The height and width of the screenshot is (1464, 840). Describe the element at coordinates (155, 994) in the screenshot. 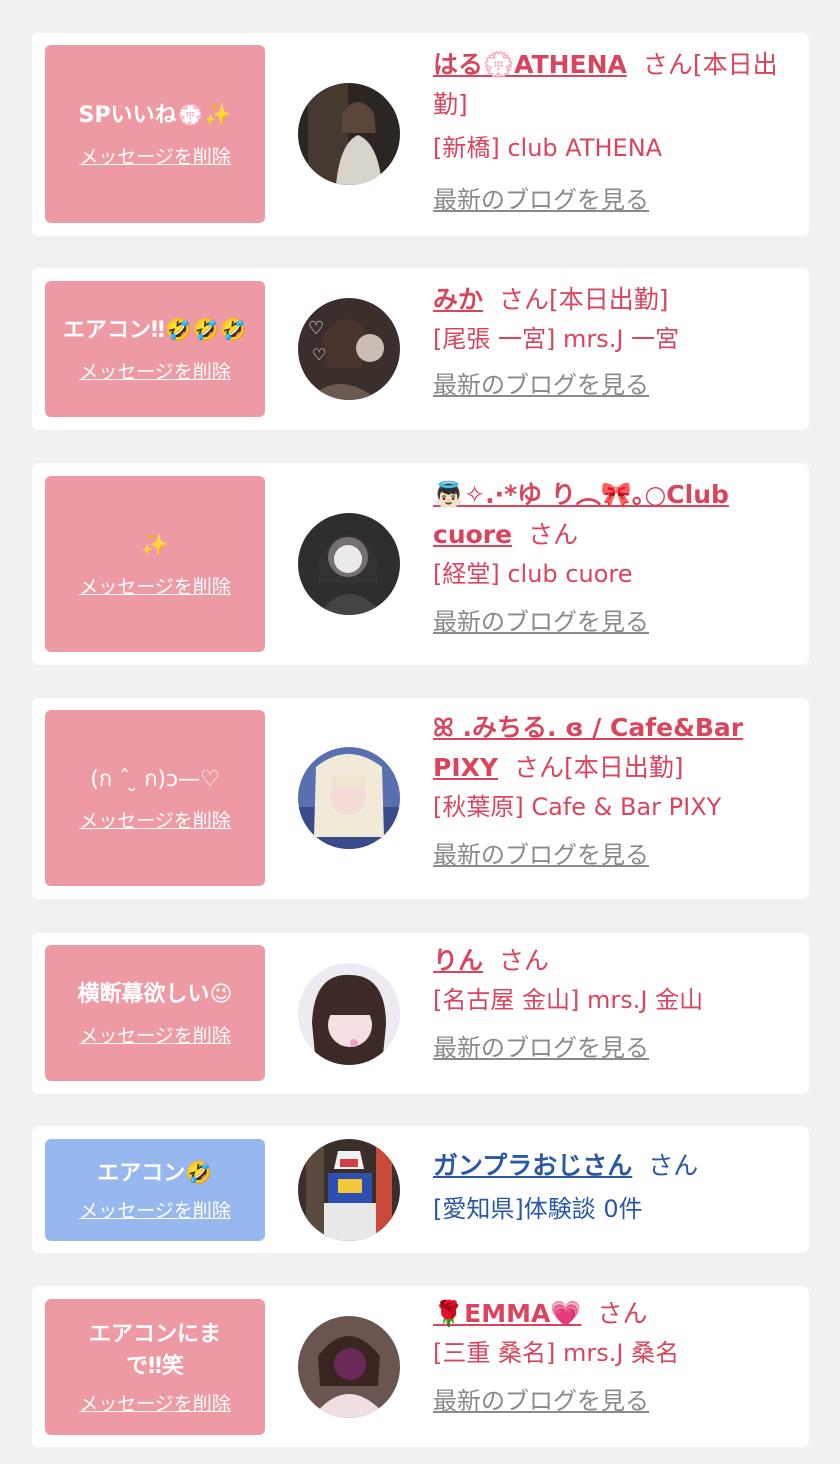

I see `message-text: 横断幕欲しい😉` at that location.